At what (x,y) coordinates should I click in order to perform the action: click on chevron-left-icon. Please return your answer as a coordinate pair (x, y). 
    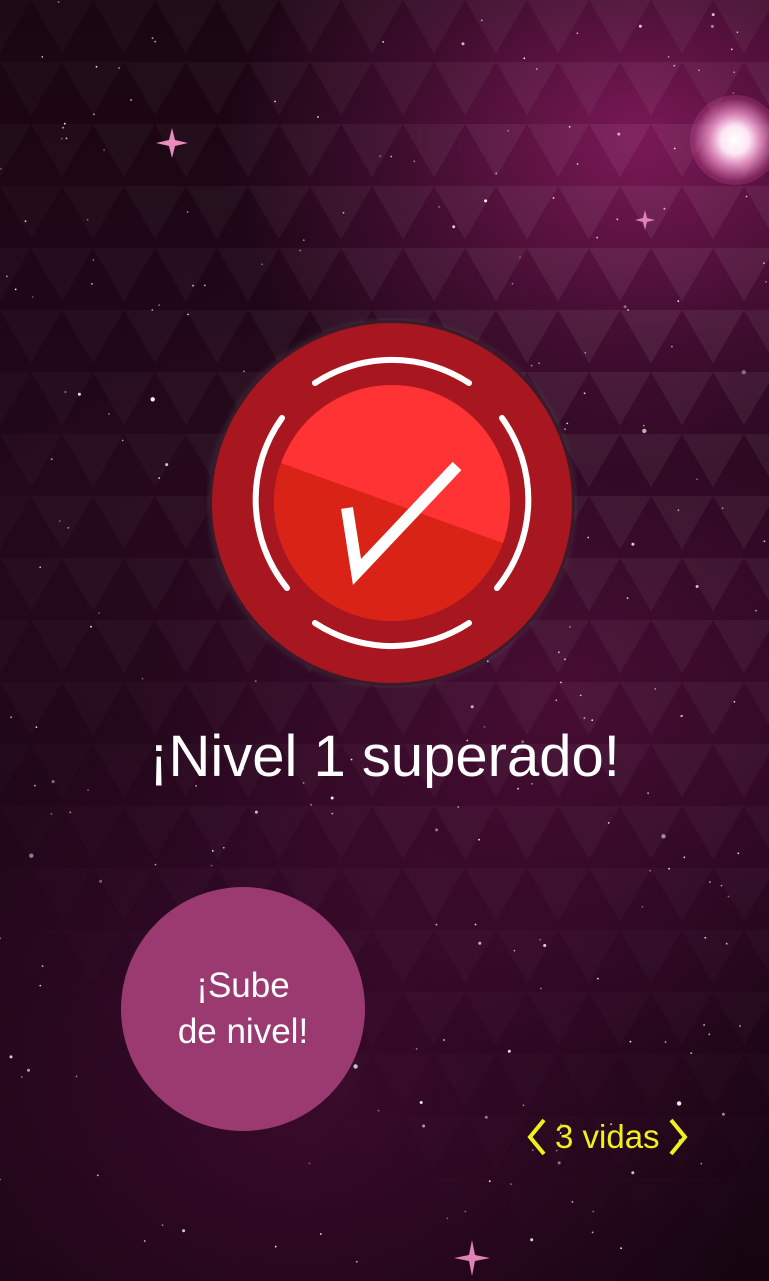
    Looking at the image, I should click on (537, 1137).